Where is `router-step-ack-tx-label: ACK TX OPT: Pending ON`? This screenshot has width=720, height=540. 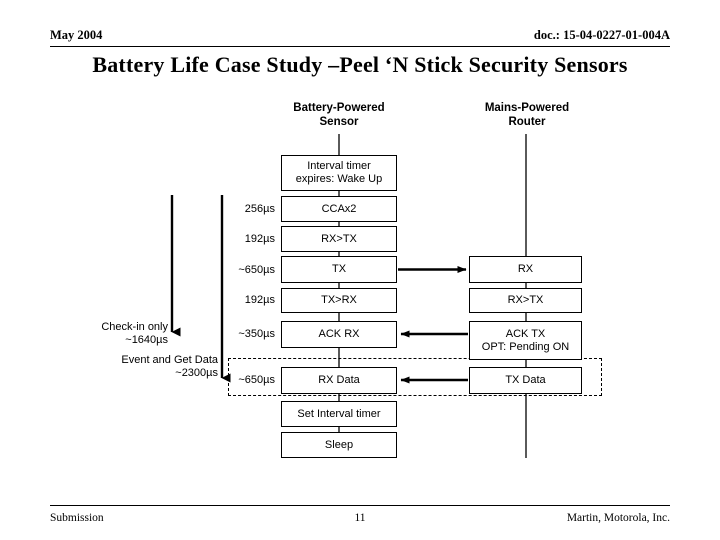
router-step-ack-tx-label: ACK TX OPT: Pending ON is located at coordinates (525, 340).